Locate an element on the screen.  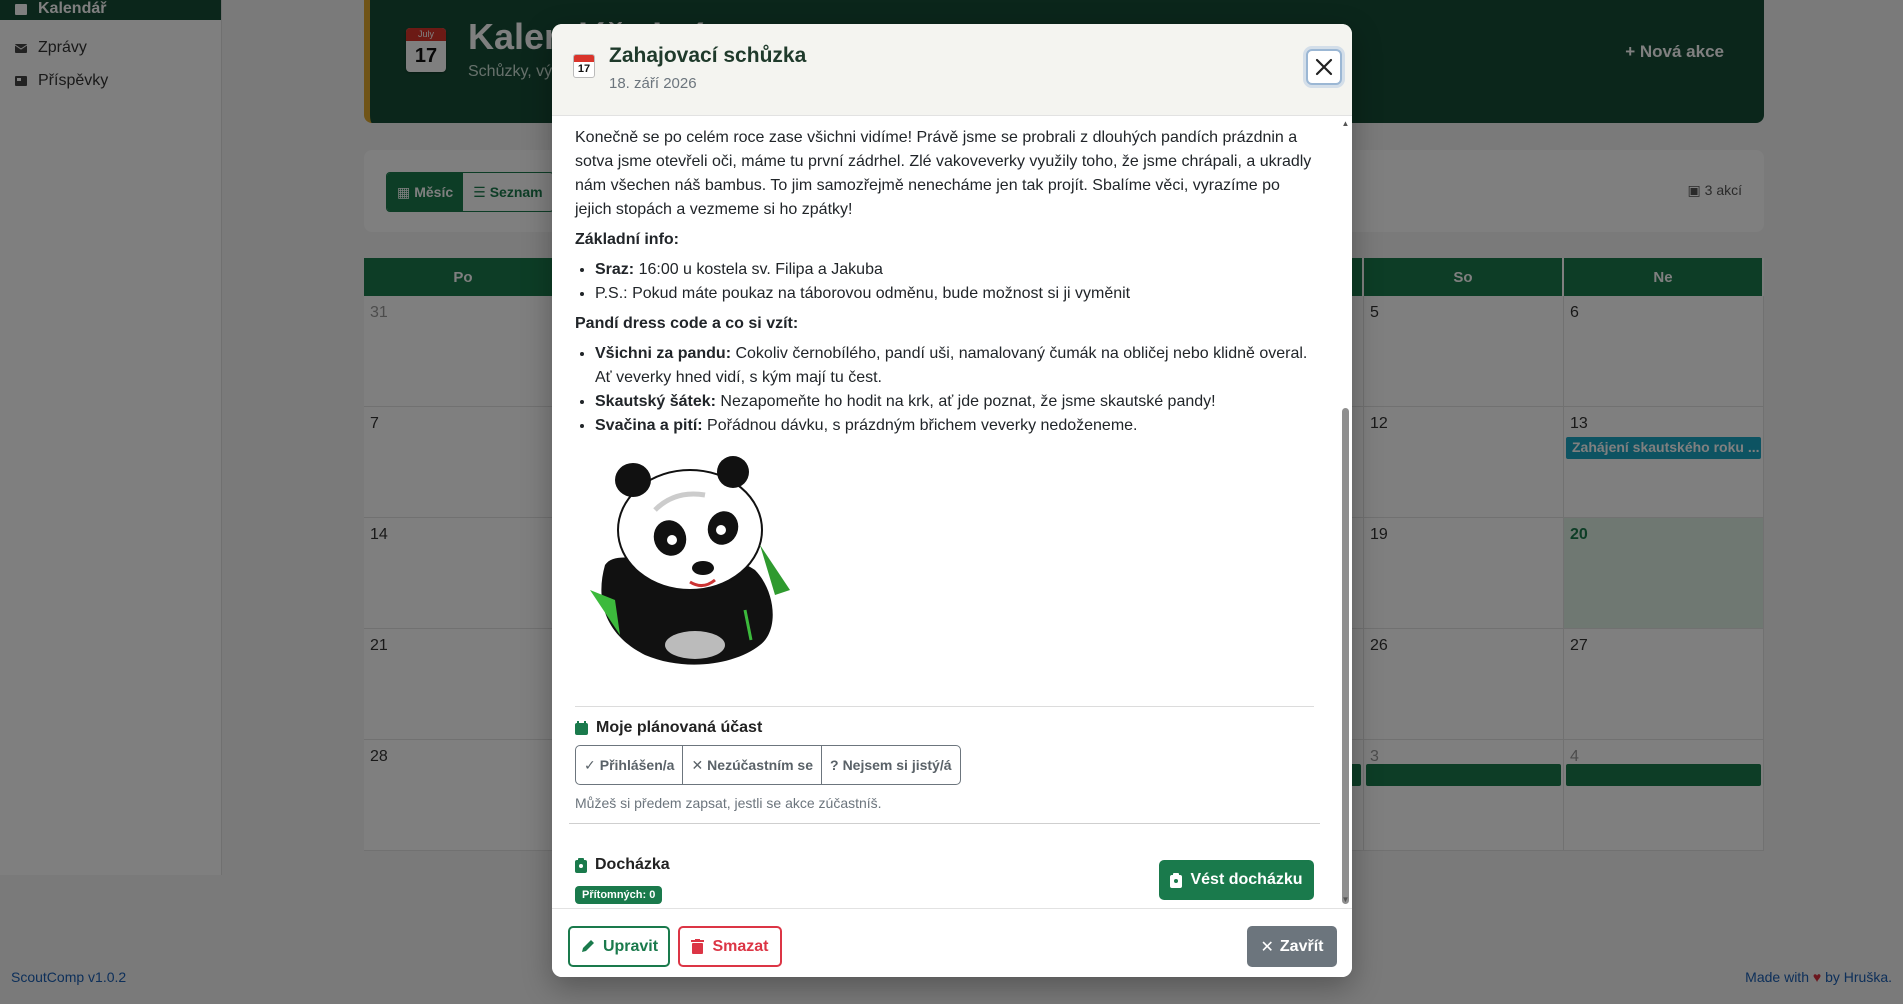
modal-footer: Upravit Smazat ✕ Zavřít is located at coordinates (952, 942).